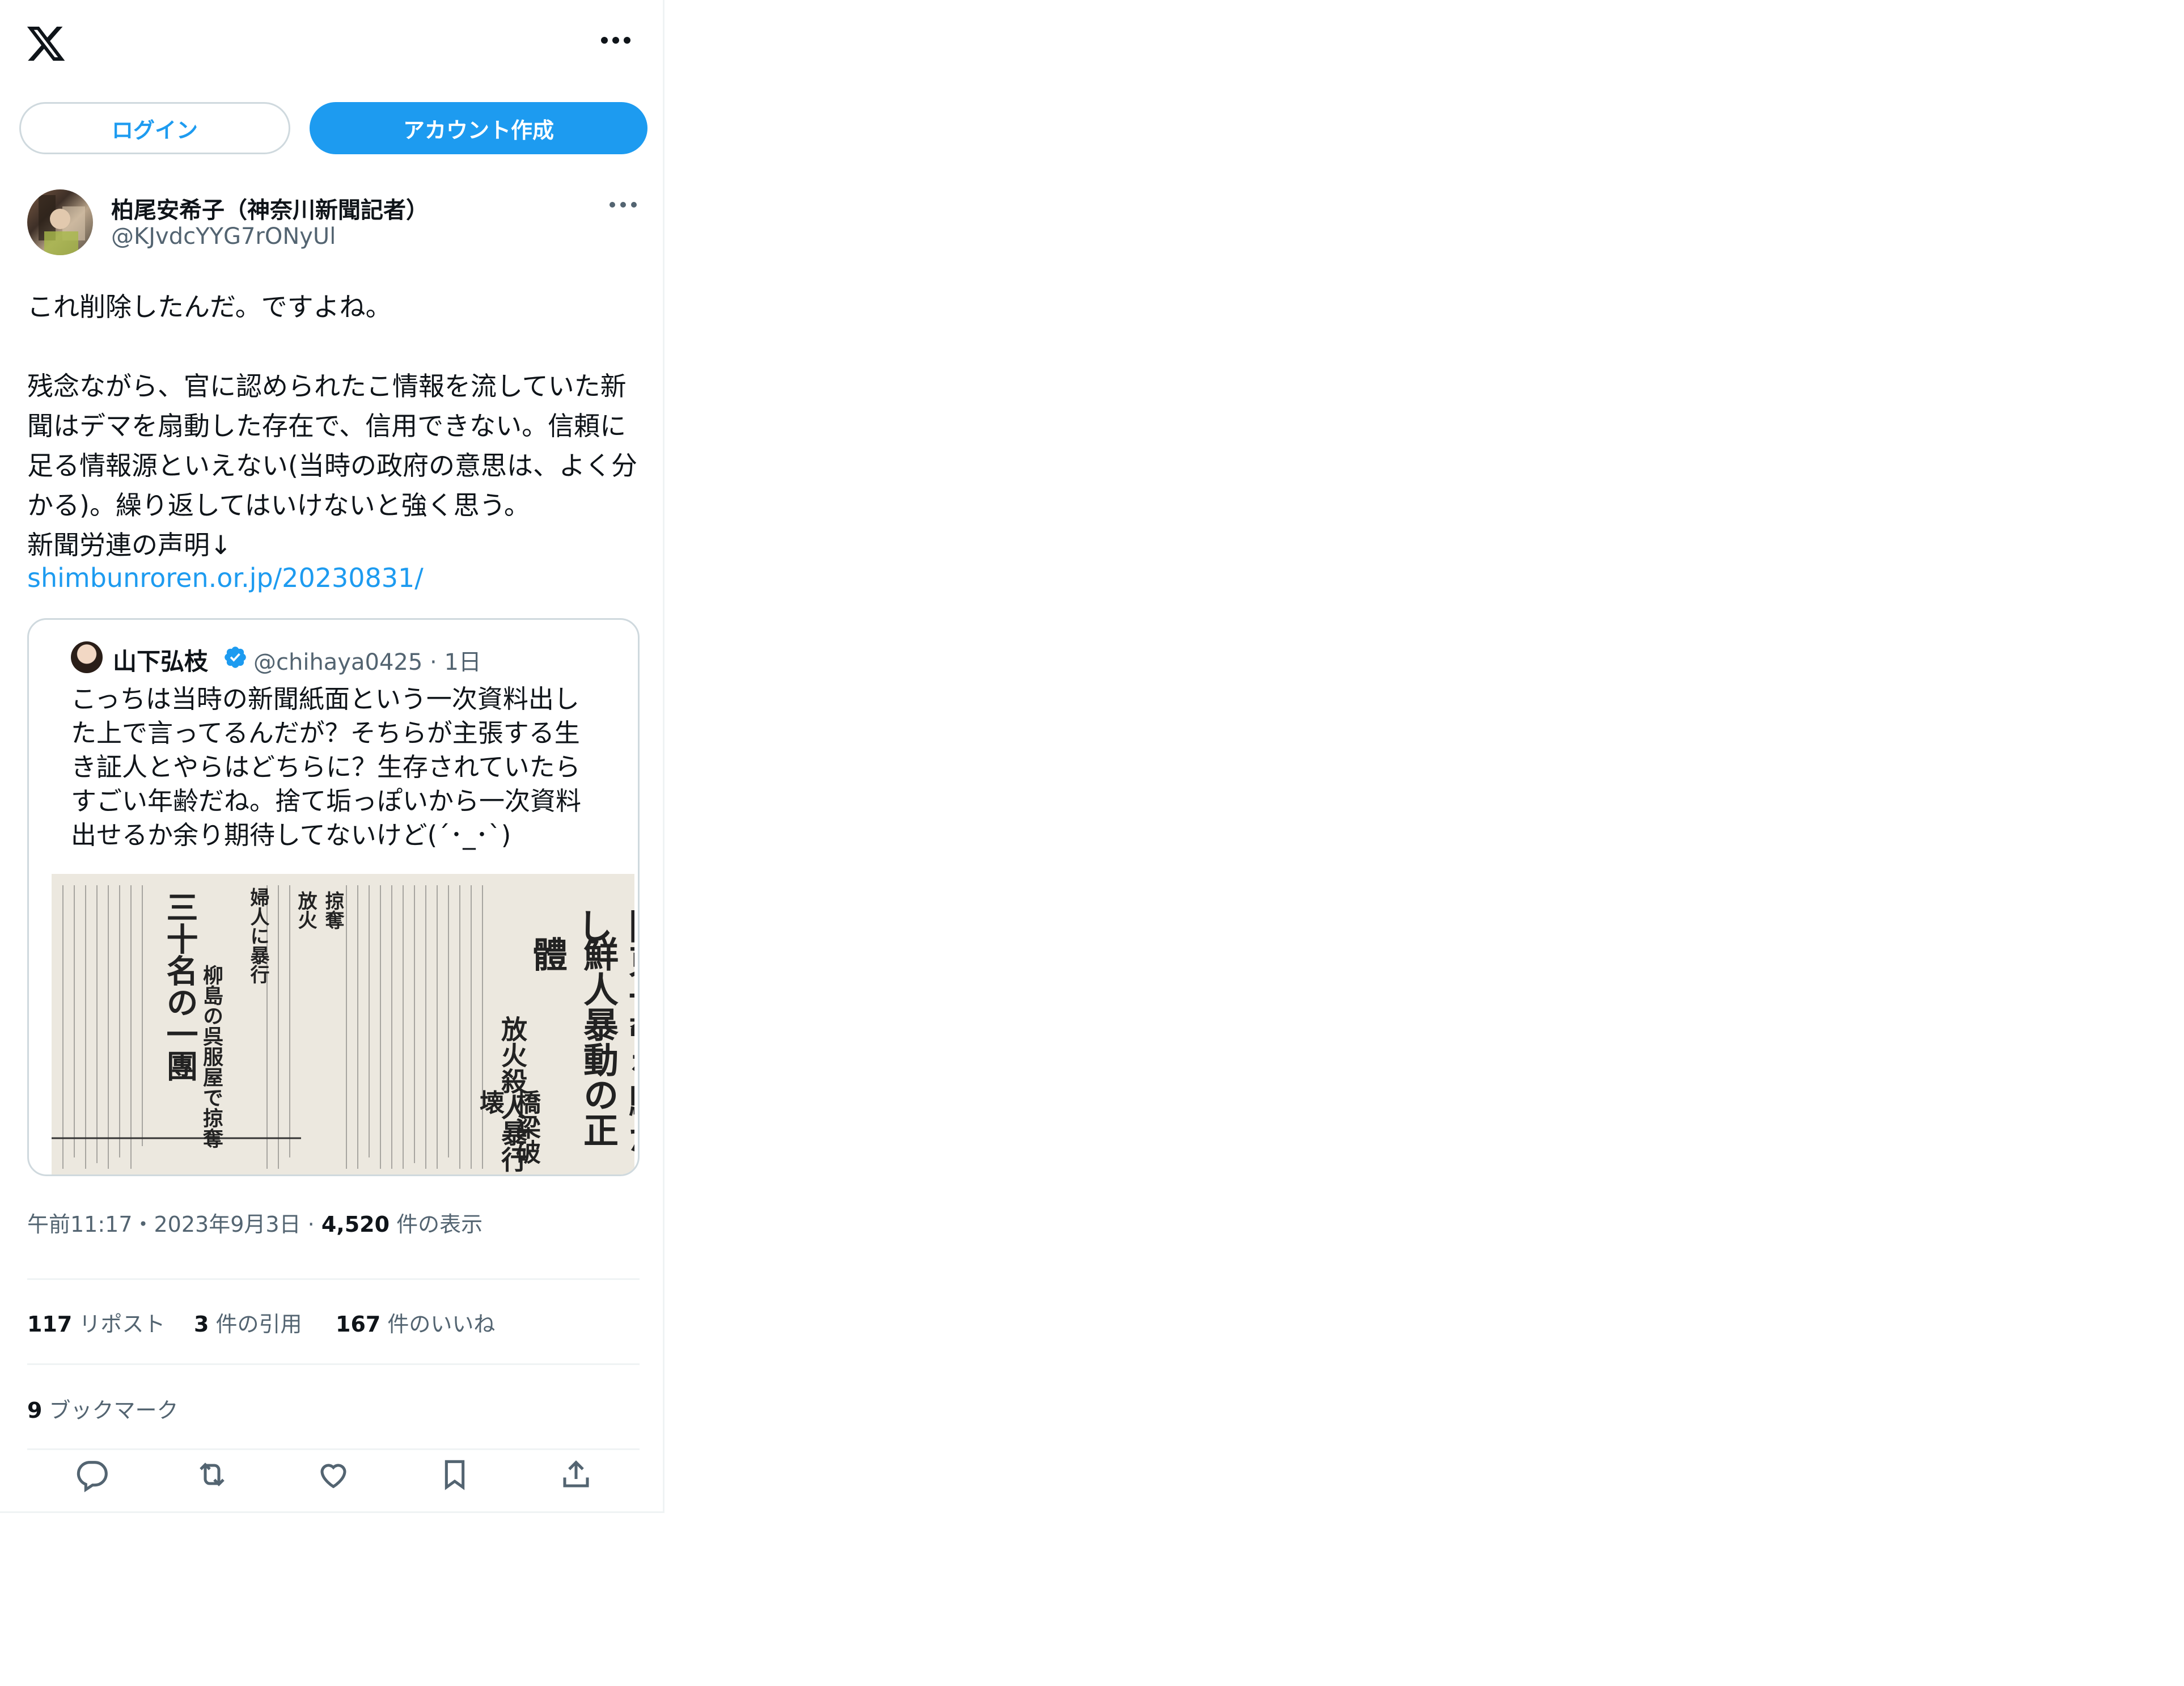  I want to click on login-button: ログイン, so click(154, 128).